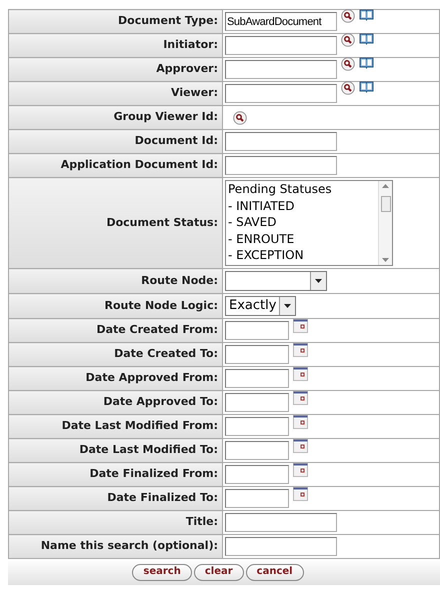 This screenshot has width=440, height=590. I want to click on scroll-thumb, so click(385, 204).